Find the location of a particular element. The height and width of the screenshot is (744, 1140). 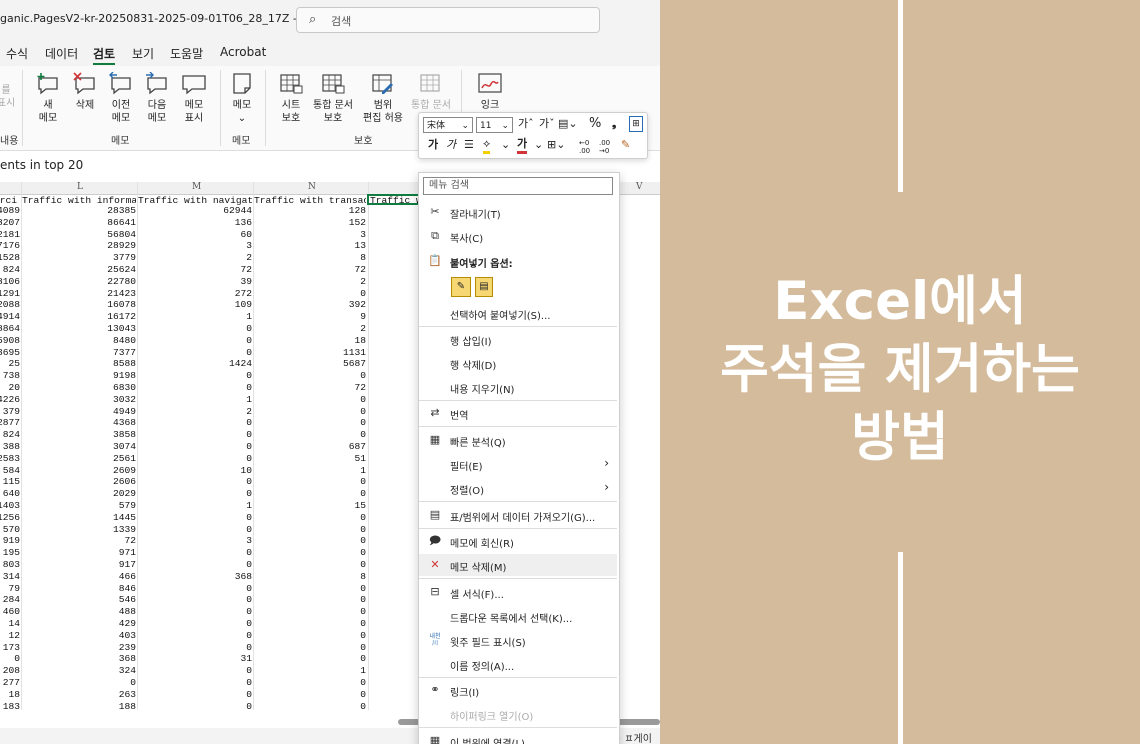

table-cell: 2606 is located at coordinates (79, 482).